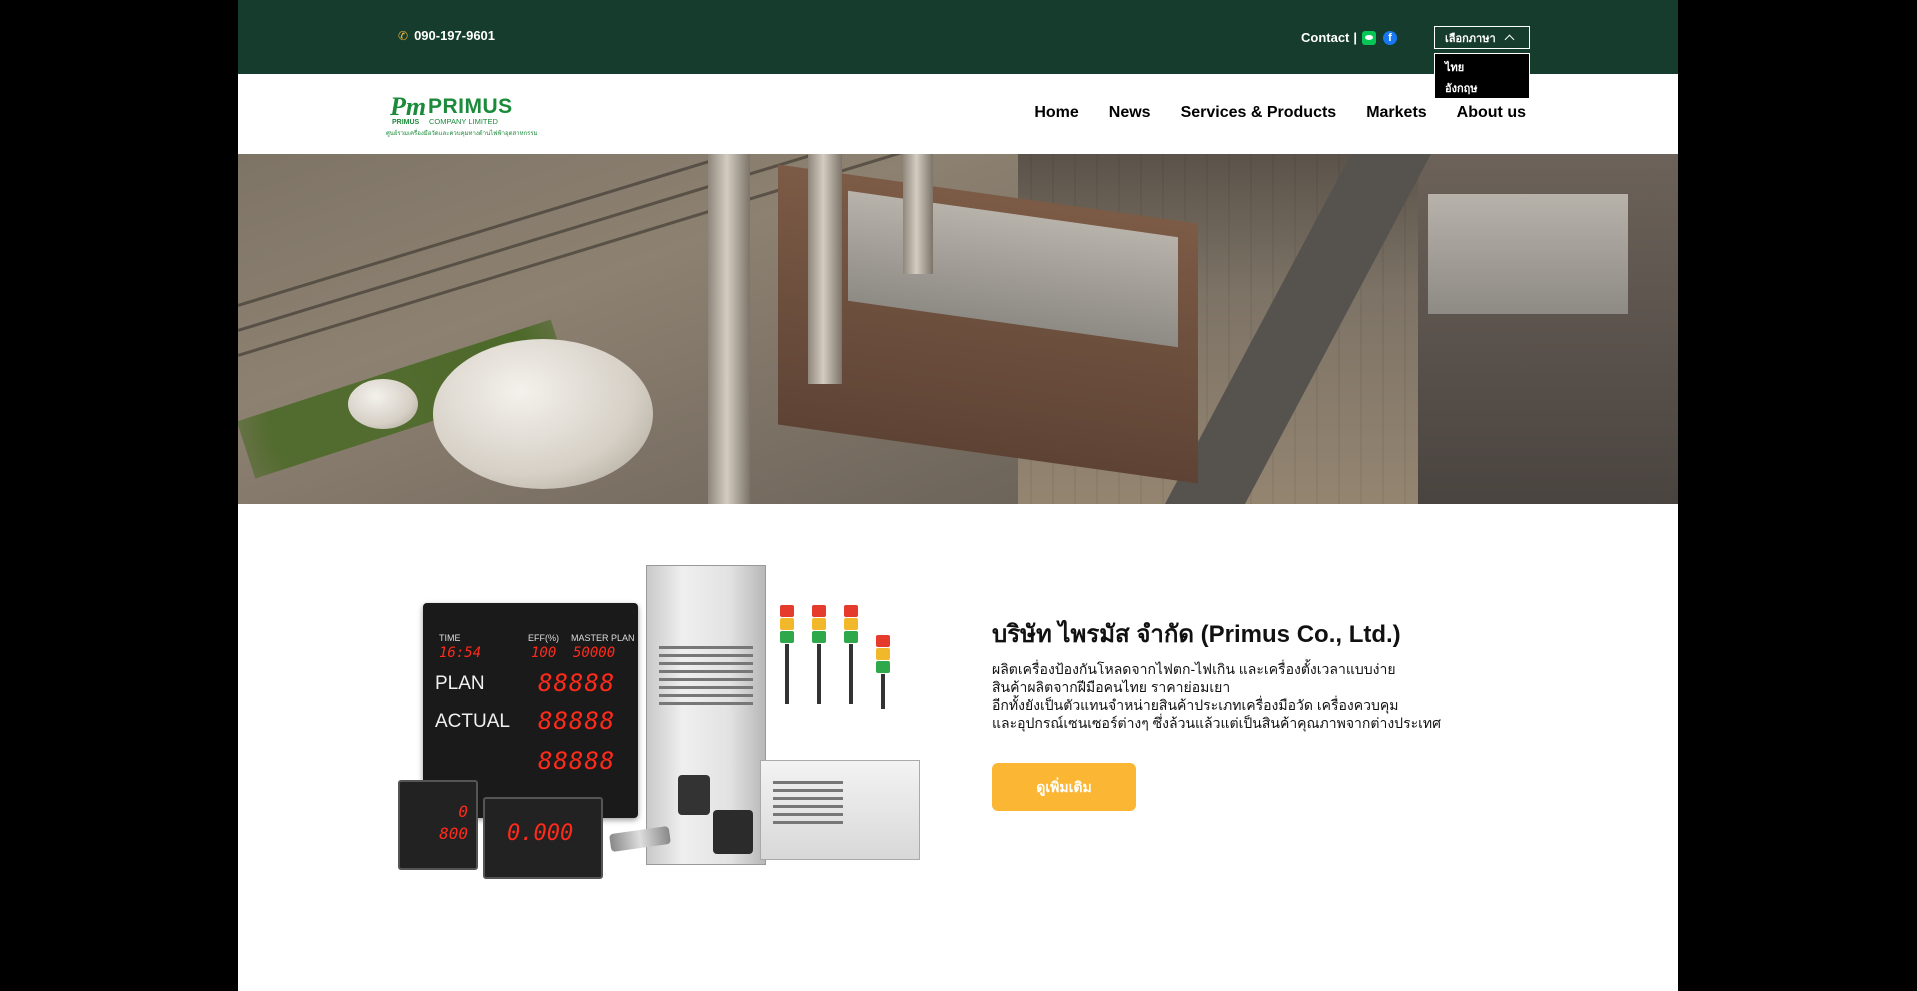 This screenshot has height=991, width=1917. What do you see at coordinates (1298, 329) in the screenshot?
I see `hero-road` at bounding box center [1298, 329].